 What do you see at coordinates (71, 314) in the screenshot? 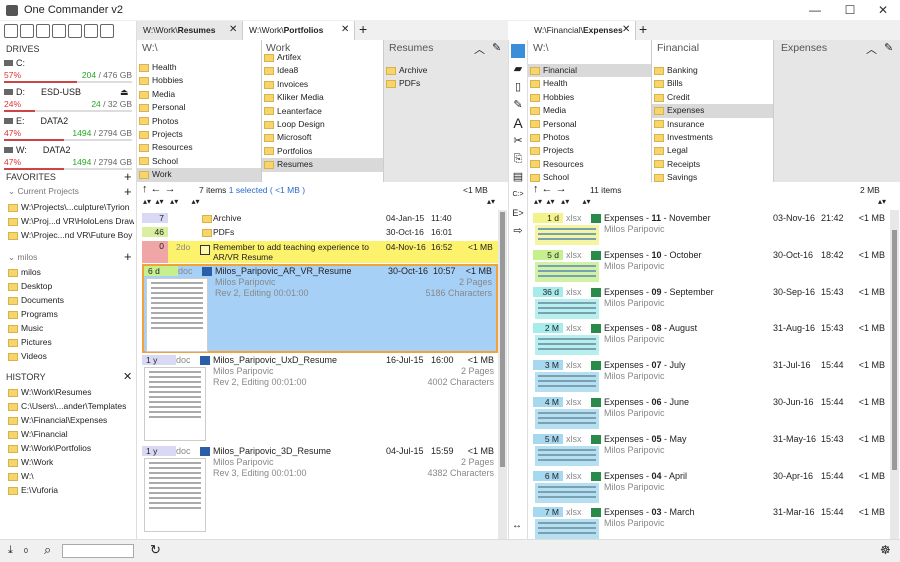
I see `user-folder-item: Programs` at bounding box center [71, 314].